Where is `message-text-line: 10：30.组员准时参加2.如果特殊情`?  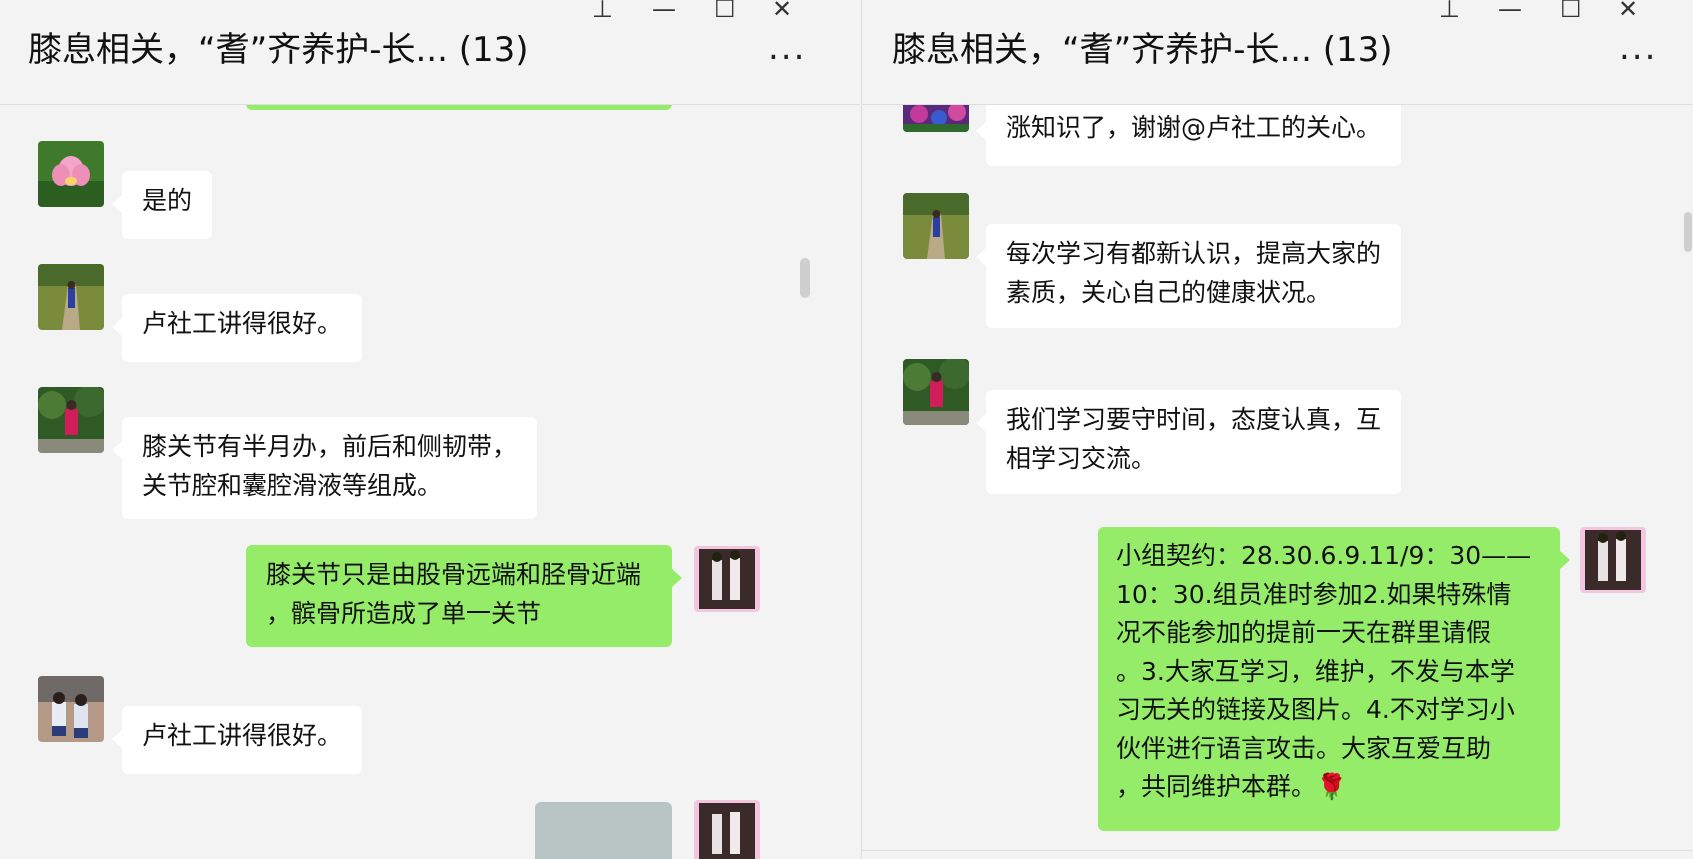 message-text-line: 10：30.组员准时参加2.如果特殊情 is located at coordinates (1314, 594).